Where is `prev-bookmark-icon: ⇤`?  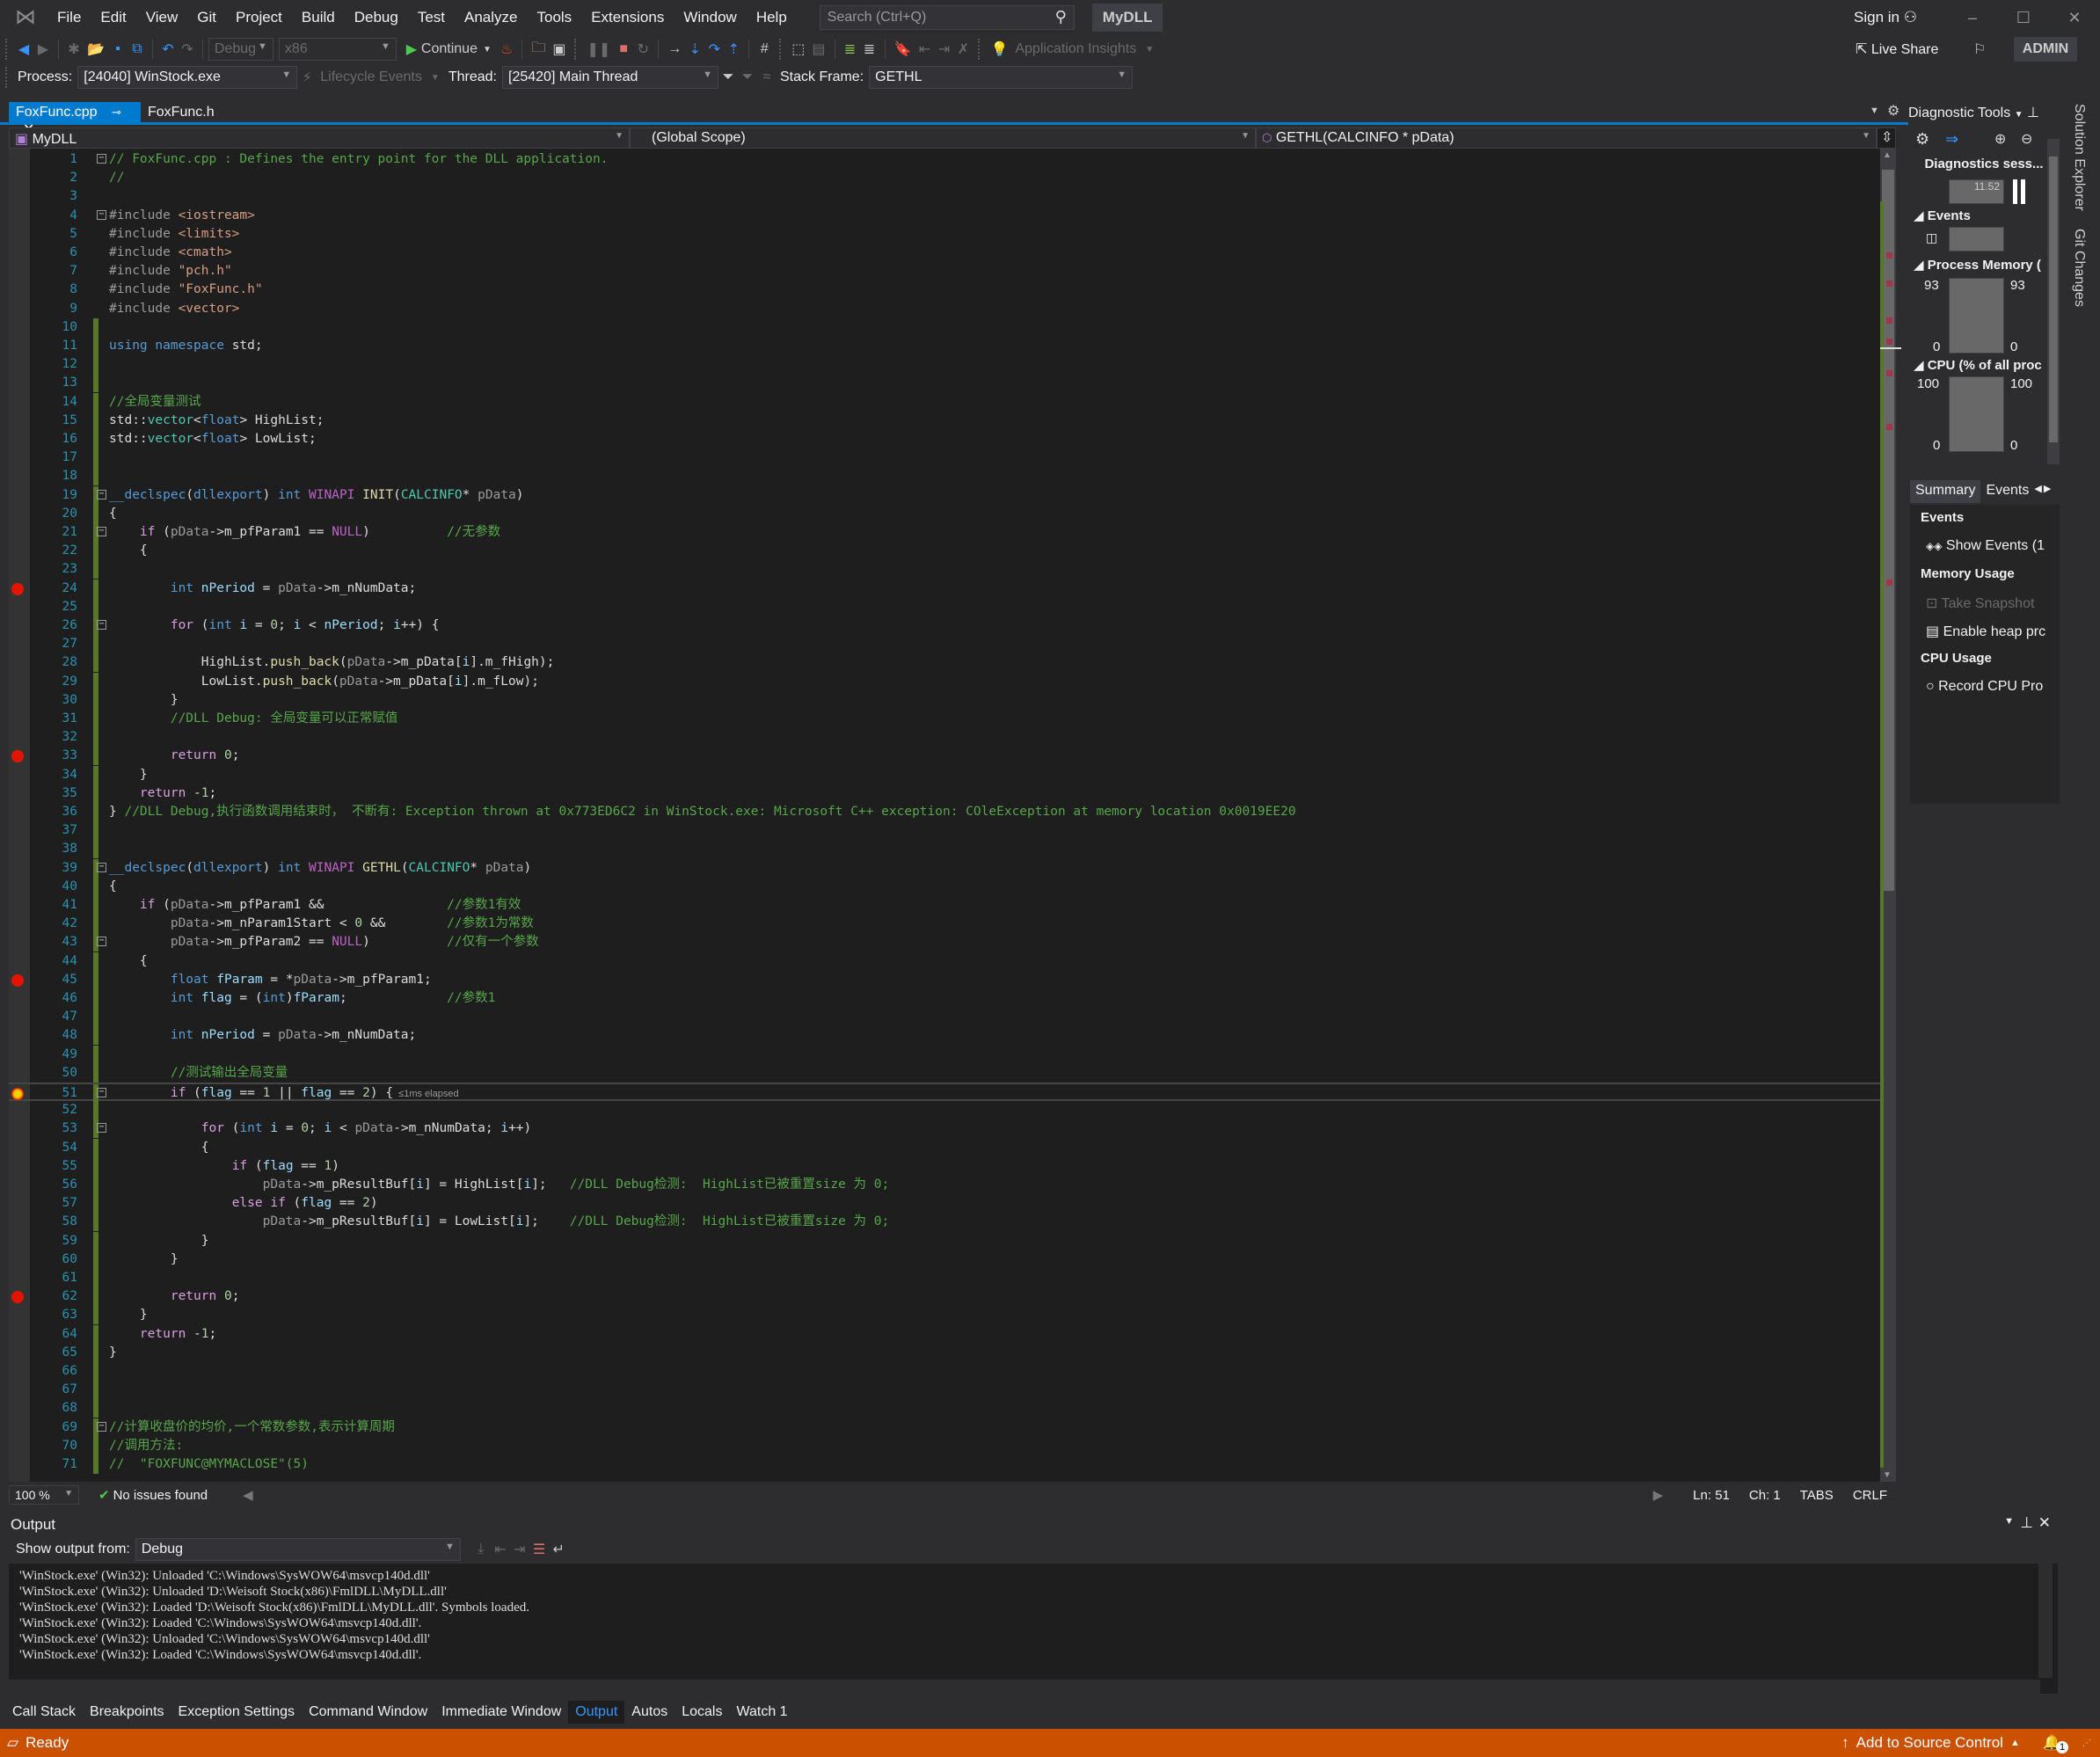 prev-bookmark-icon: ⇤ is located at coordinates (925, 49).